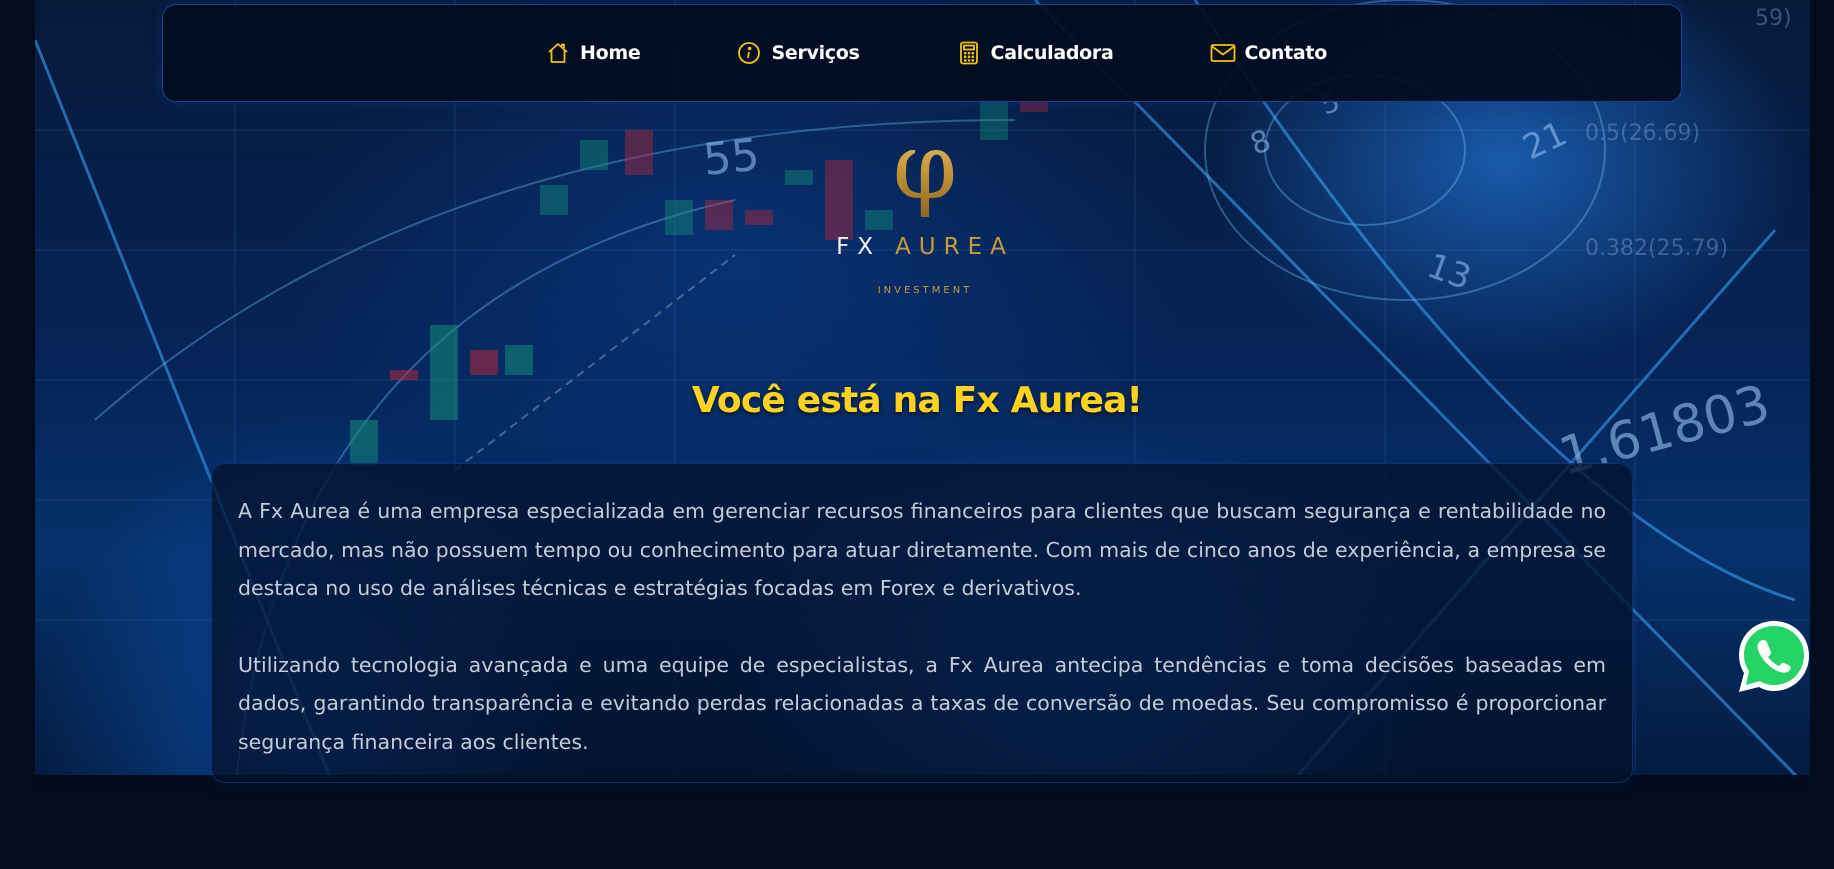 This screenshot has width=1834, height=869. Describe the element at coordinates (1286, 53) in the screenshot. I see `nav-contato-label: Contato` at that location.